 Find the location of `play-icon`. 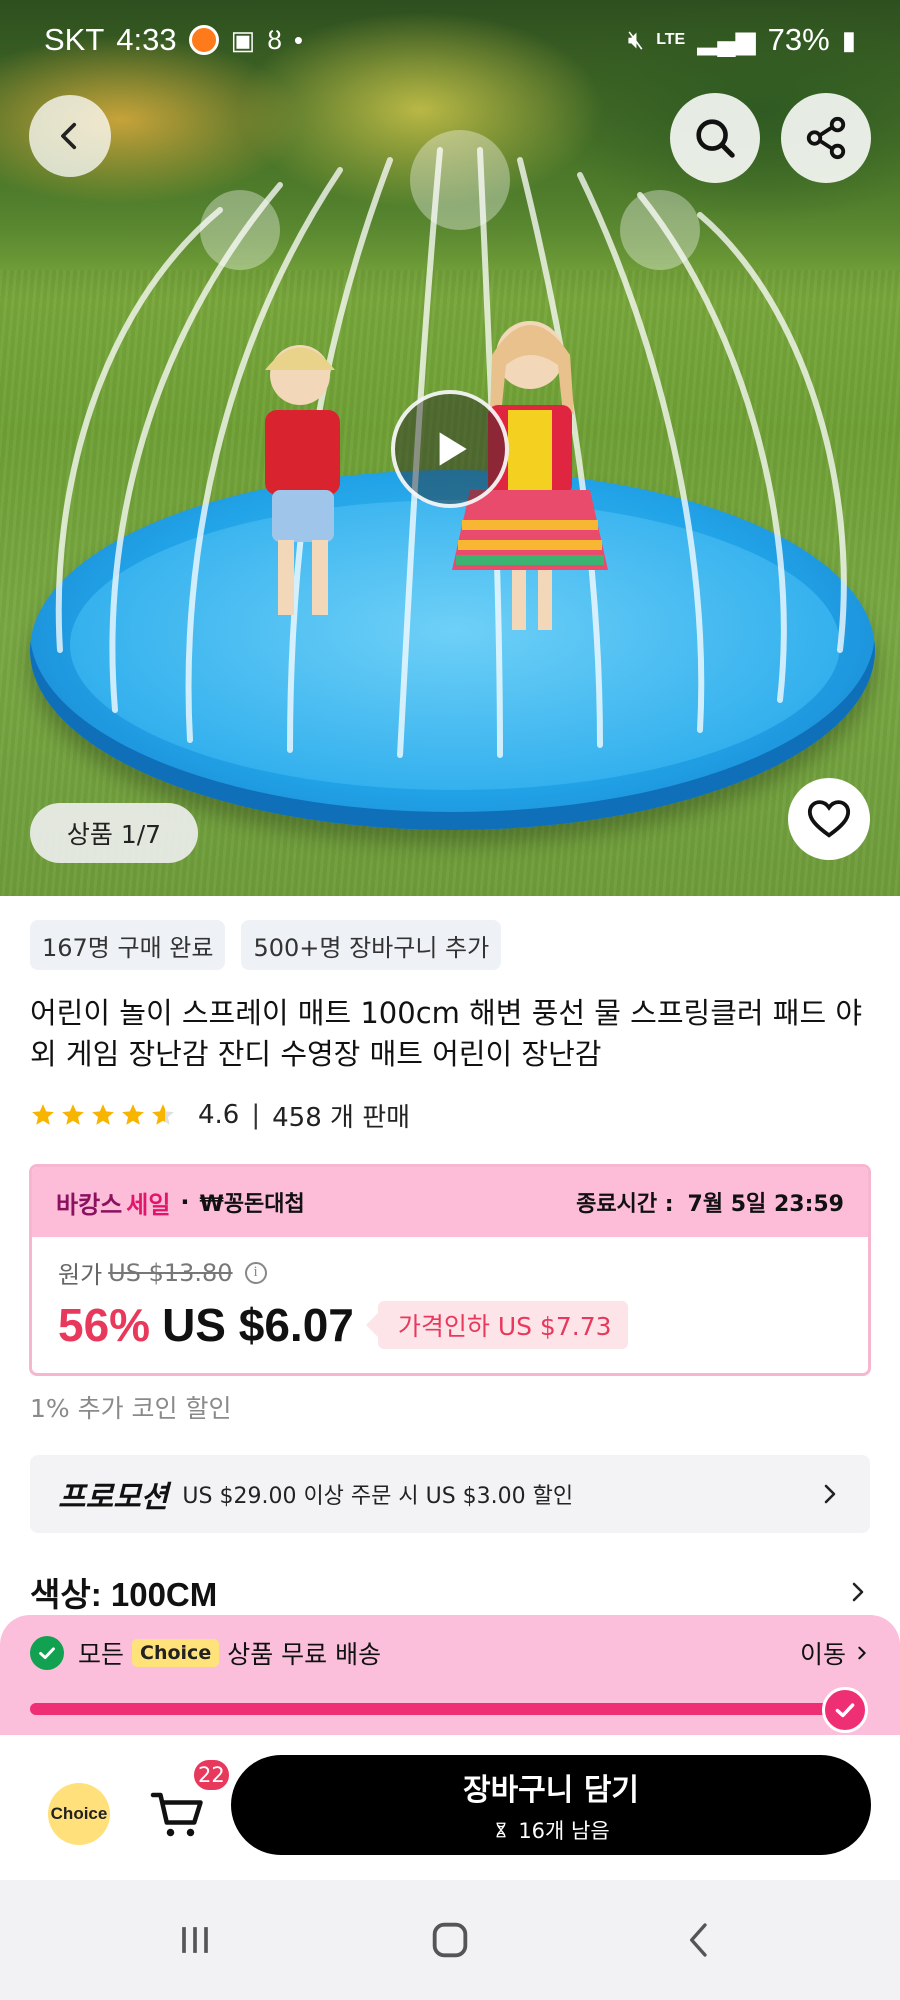

play-icon is located at coordinates (453, 449).